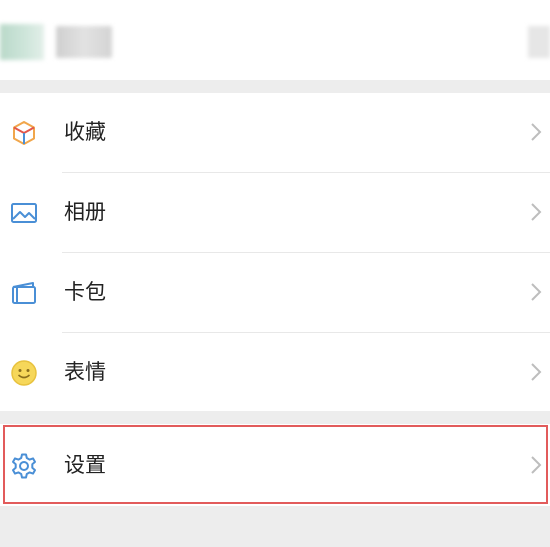  I want to click on profile-qr-blurred, so click(539, 42).